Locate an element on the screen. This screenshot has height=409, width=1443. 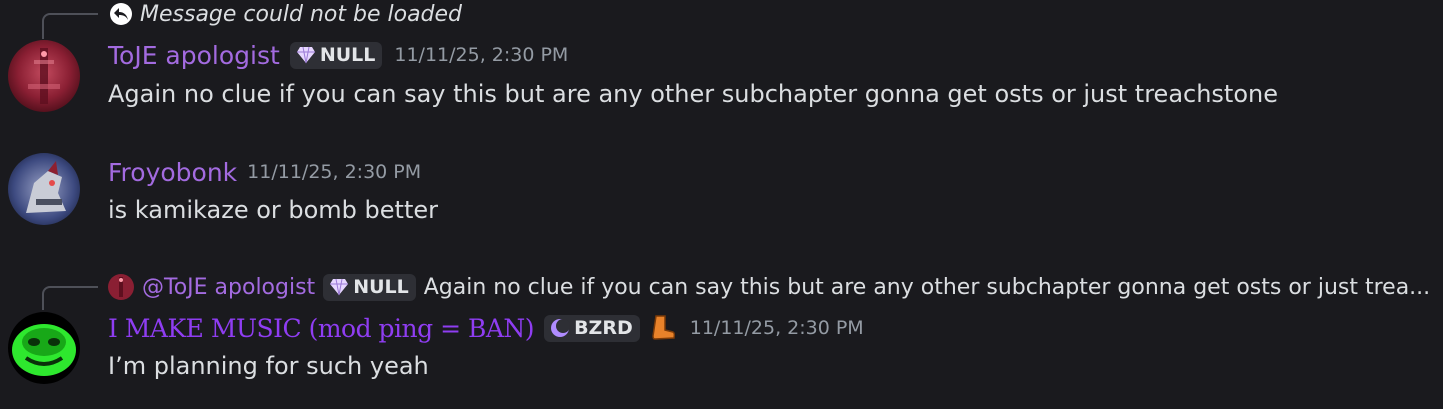
message-header: ToJE apologist NULL 11/11/25, 2:30 PM is located at coordinates (338, 55).